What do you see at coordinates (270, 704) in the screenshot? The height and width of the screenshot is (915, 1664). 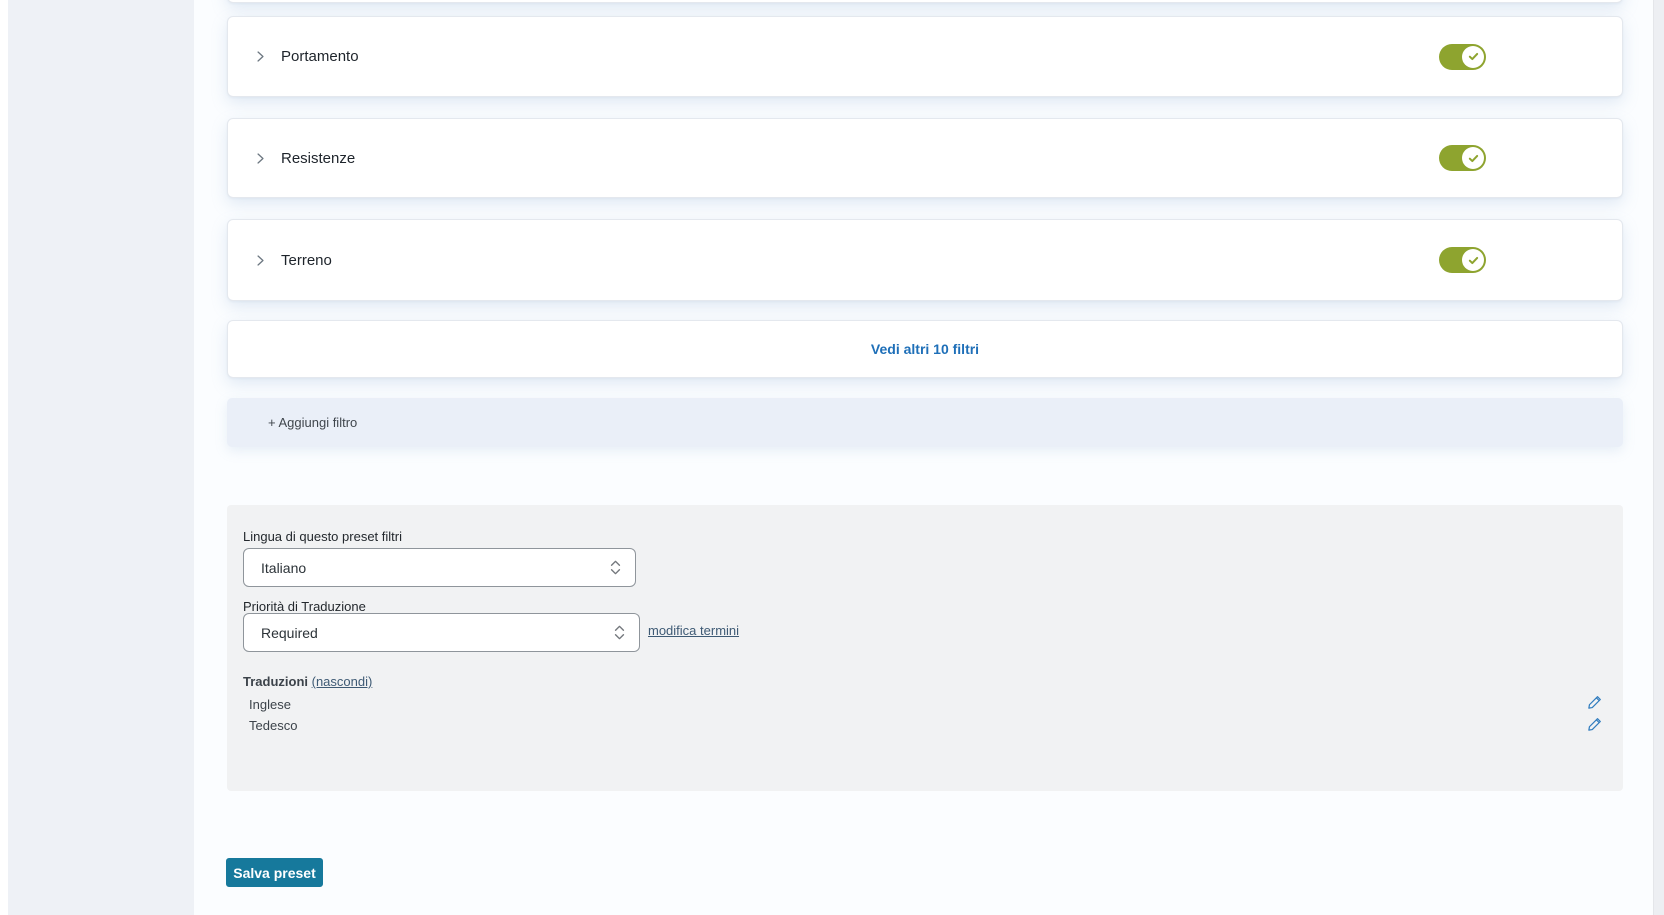 I see `translation-row-inglese: Inglese` at bounding box center [270, 704].